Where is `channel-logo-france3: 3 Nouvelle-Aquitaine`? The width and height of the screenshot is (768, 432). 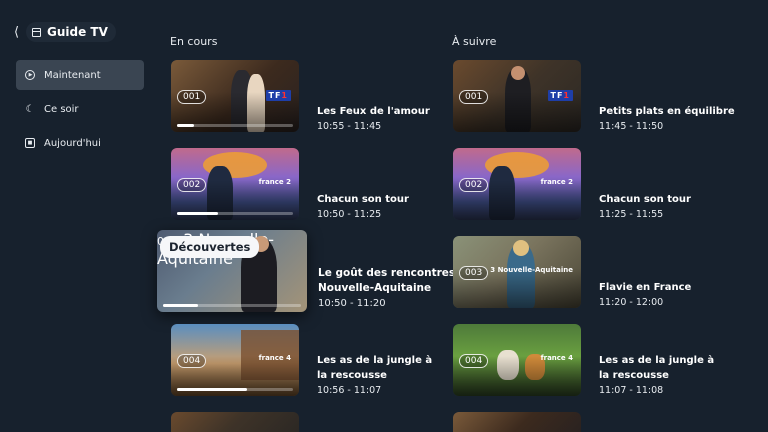
channel-logo-france3: 3 Nouvelle-Aquitaine is located at coordinates (531, 270).